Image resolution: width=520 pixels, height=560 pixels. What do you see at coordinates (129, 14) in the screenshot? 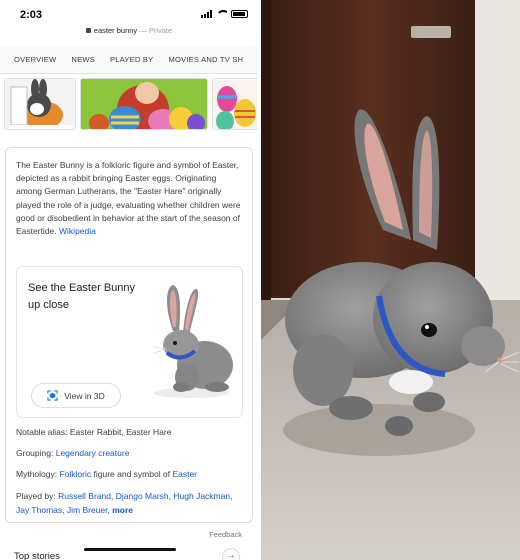
I see `status-bar: 2:03` at bounding box center [129, 14].